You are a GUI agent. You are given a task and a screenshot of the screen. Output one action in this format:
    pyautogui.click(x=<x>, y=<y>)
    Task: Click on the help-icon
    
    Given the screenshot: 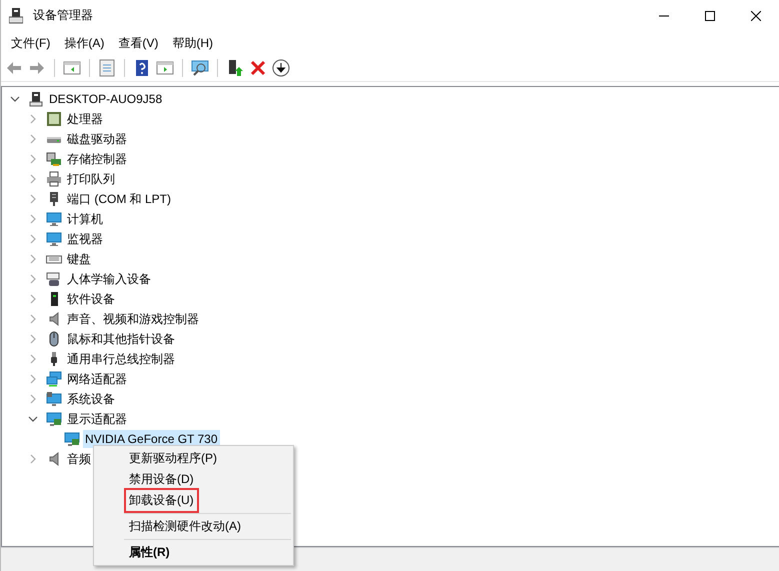 What is the action you would take?
    pyautogui.click(x=142, y=68)
    